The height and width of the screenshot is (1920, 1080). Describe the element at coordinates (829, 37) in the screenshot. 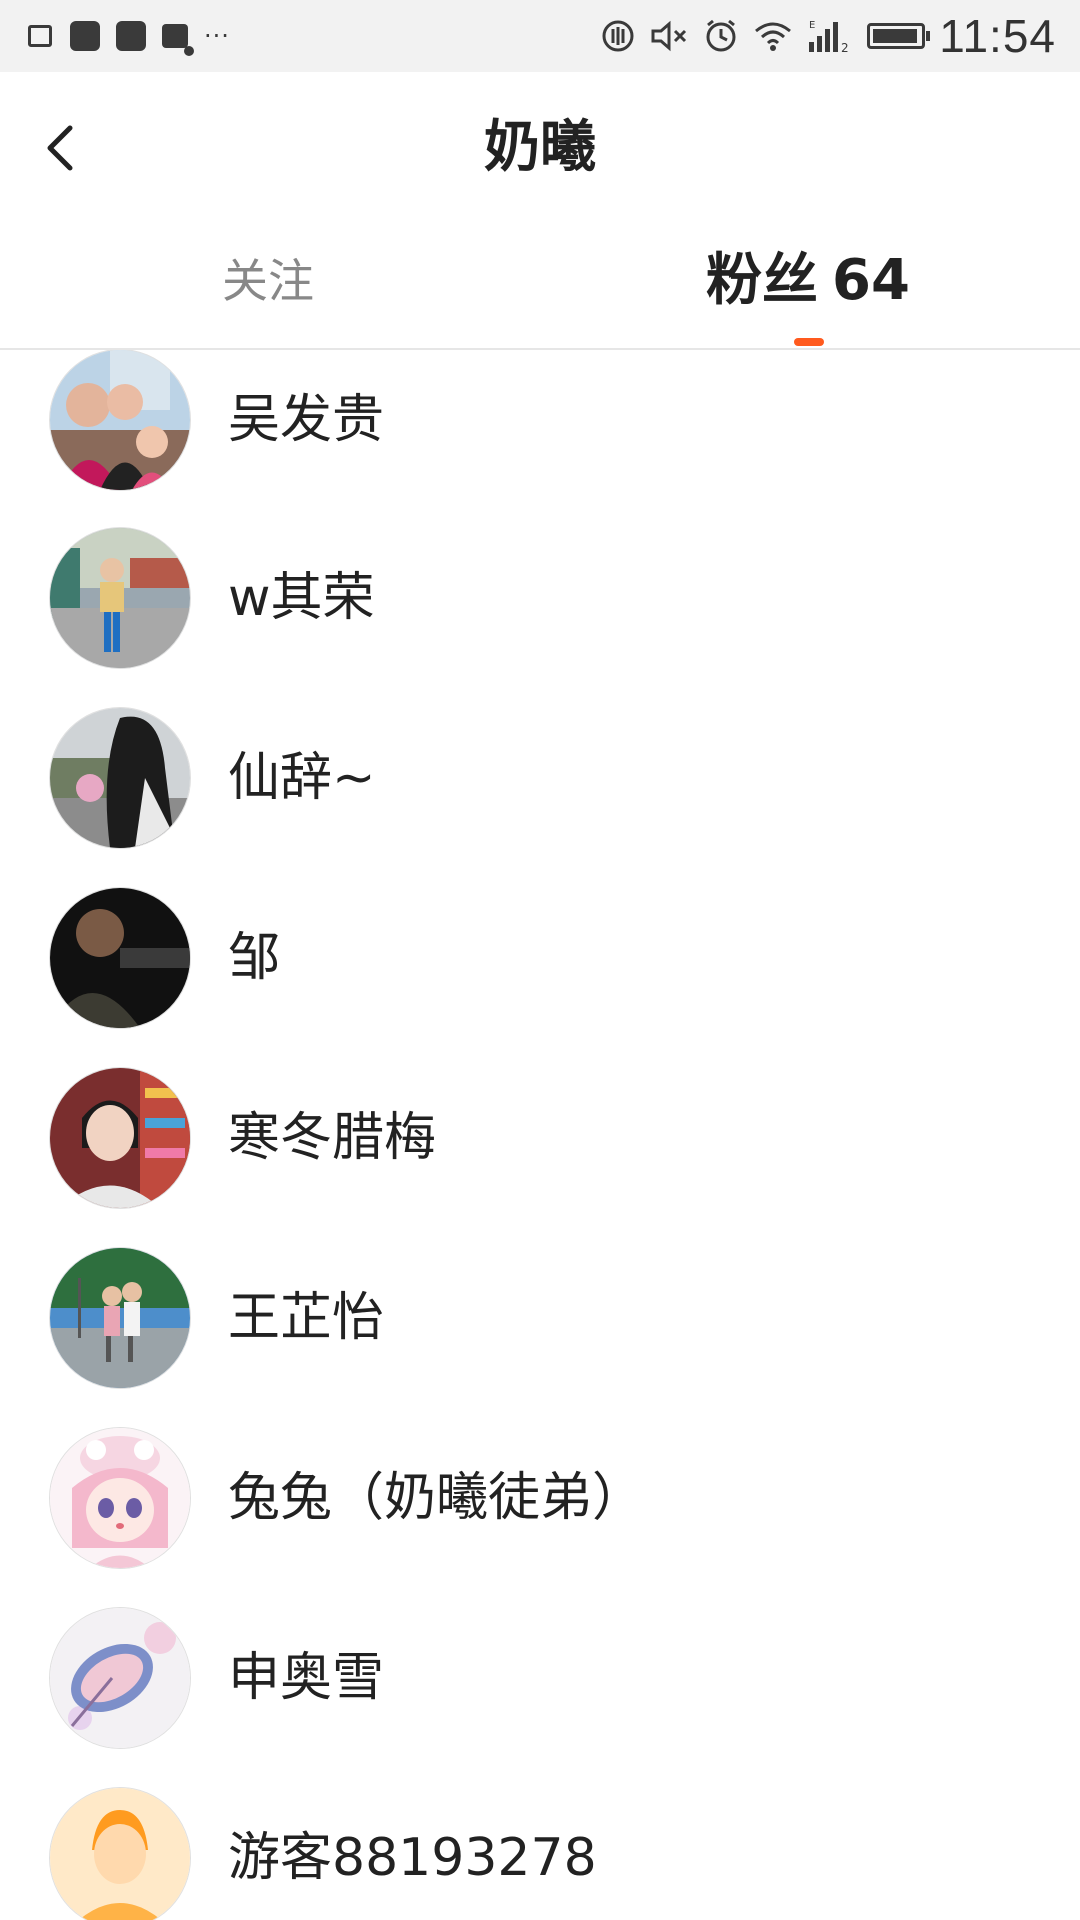

I see `signal-icon: 2 E` at that location.